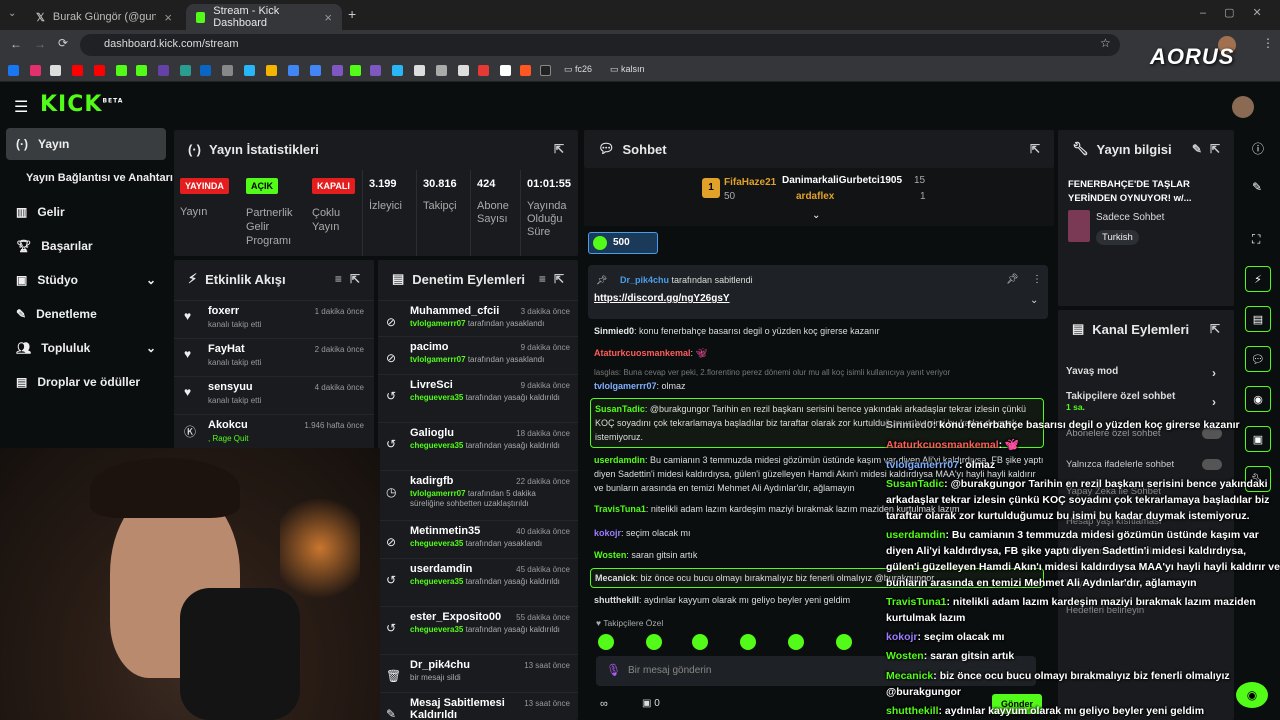 Image resolution: width=1280 pixels, height=720 pixels. I want to click on goal-progress: 500, so click(623, 243).